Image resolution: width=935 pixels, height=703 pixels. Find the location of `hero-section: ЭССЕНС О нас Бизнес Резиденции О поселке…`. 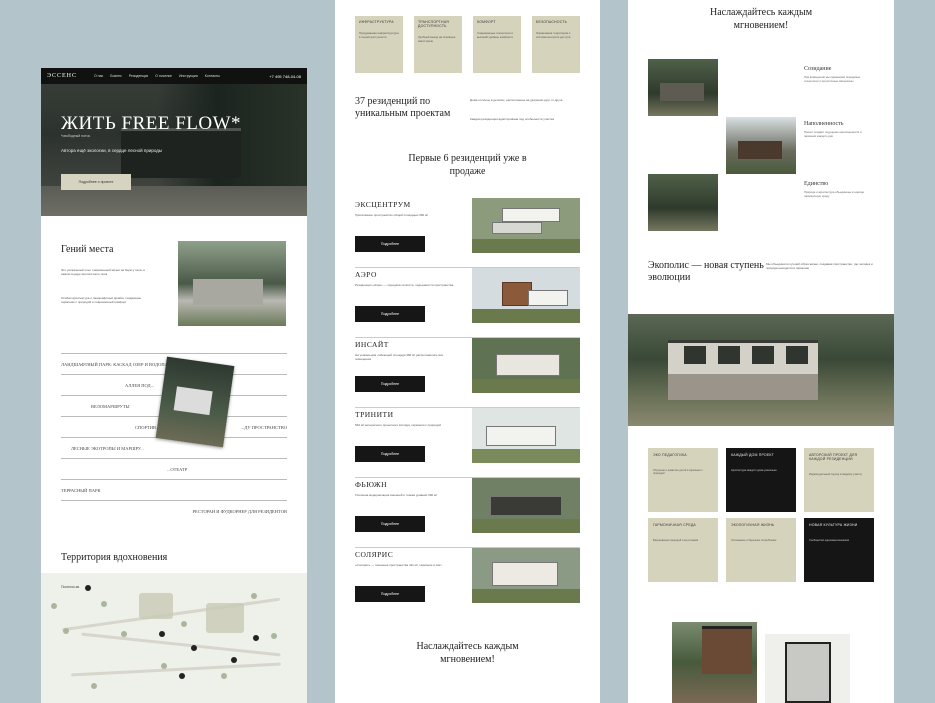

hero-section: ЭССЕНС О нас Бизнес Резиденции О поселке… is located at coordinates (174, 142).